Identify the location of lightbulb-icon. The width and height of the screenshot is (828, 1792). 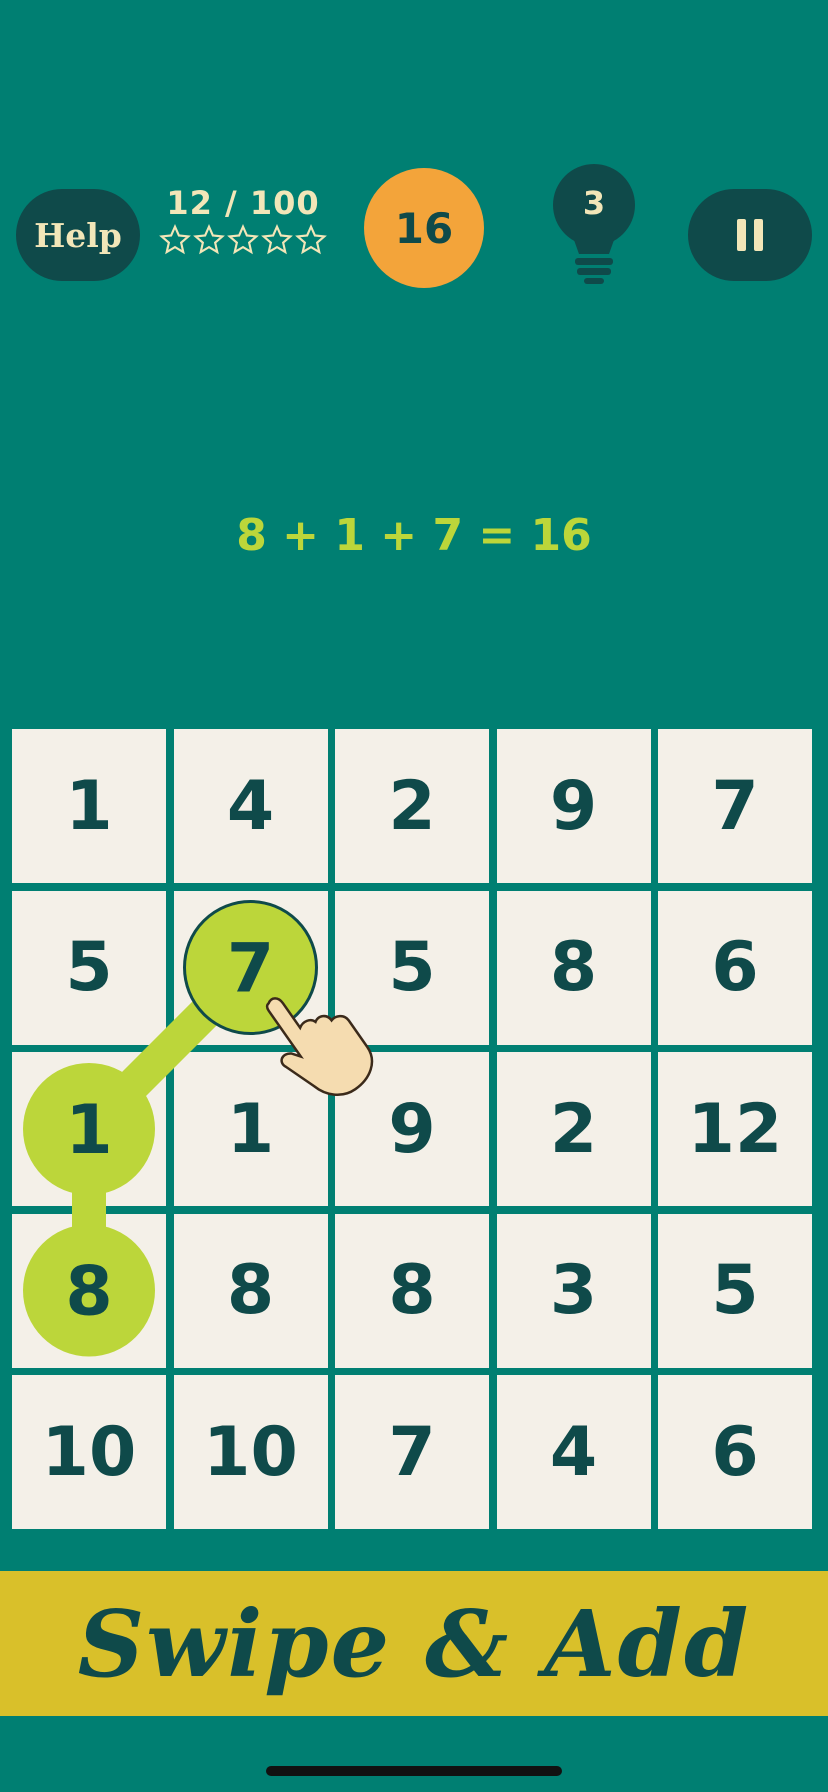
(594, 224).